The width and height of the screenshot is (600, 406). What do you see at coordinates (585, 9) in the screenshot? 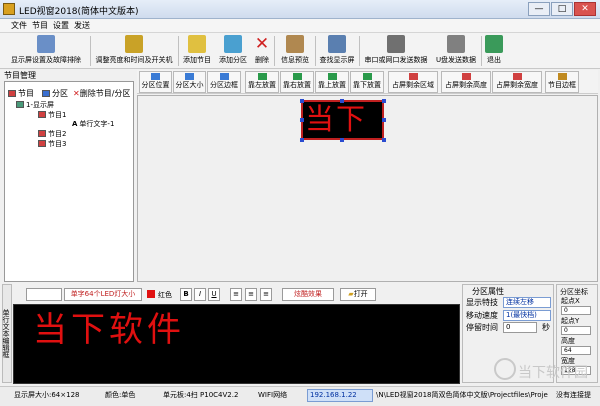
I see `close-button: ✕` at bounding box center [585, 9].